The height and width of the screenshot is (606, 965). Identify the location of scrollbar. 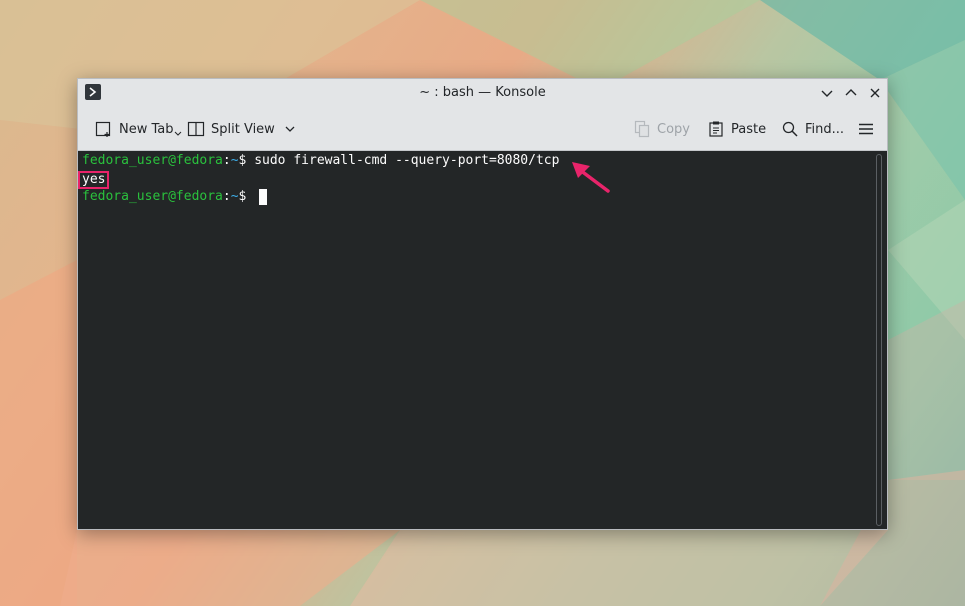
(879, 340).